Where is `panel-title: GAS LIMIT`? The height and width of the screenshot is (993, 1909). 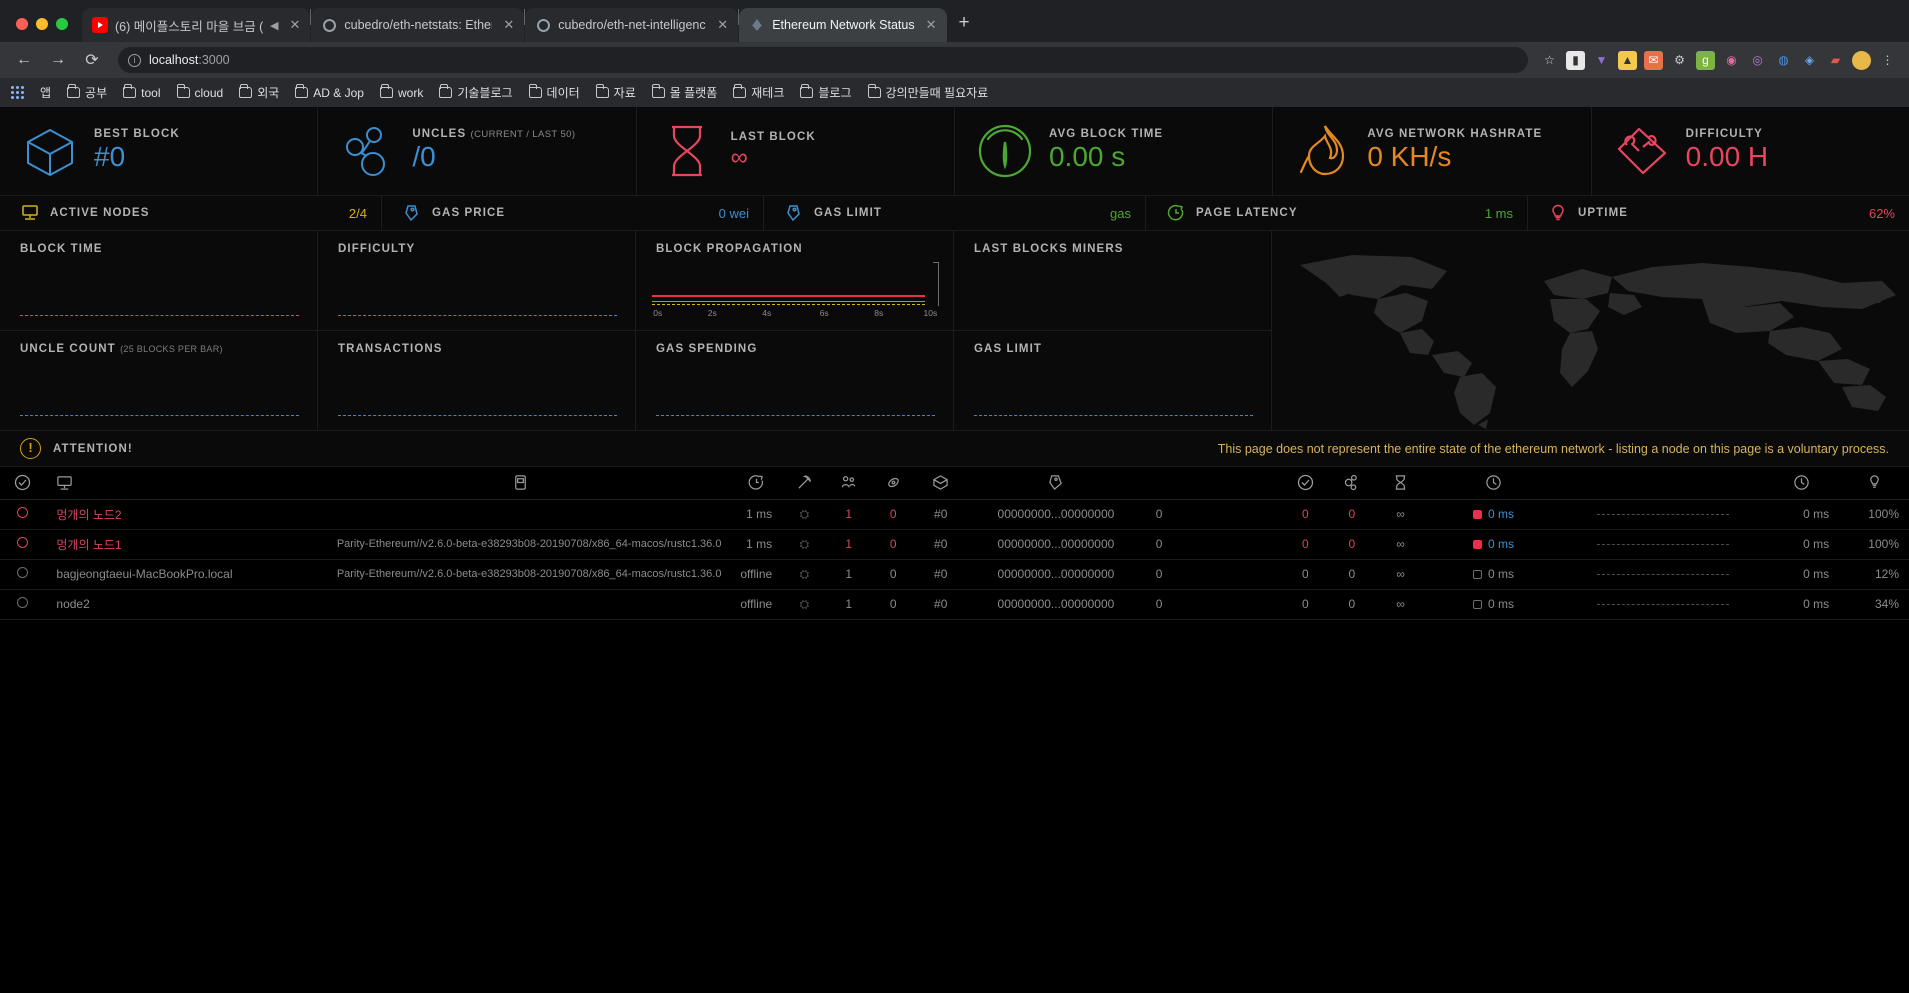 panel-title: GAS LIMIT is located at coordinates (1008, 349).